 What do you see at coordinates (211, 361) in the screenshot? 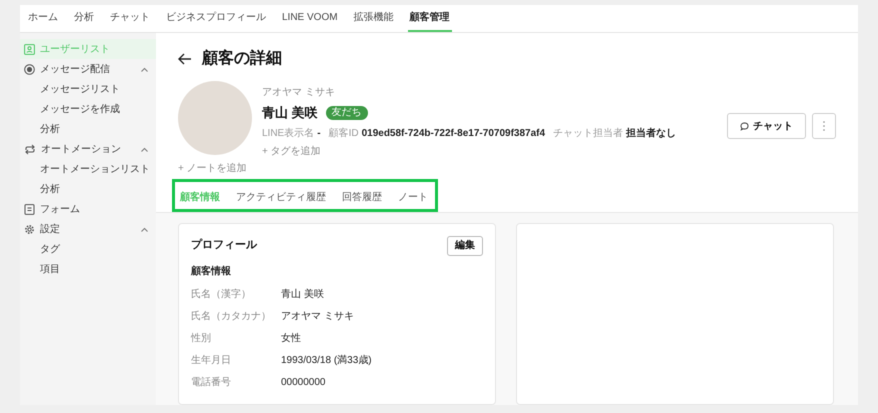
I see `row-label: 生年月日` at bounding box center [211, 361].